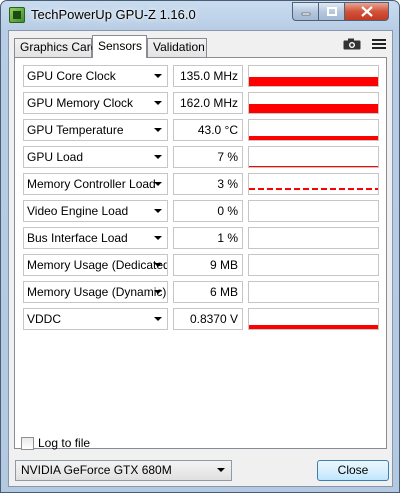  I want to click on sensor-row: Bus Interface Load 1 %, so click(201, 238).